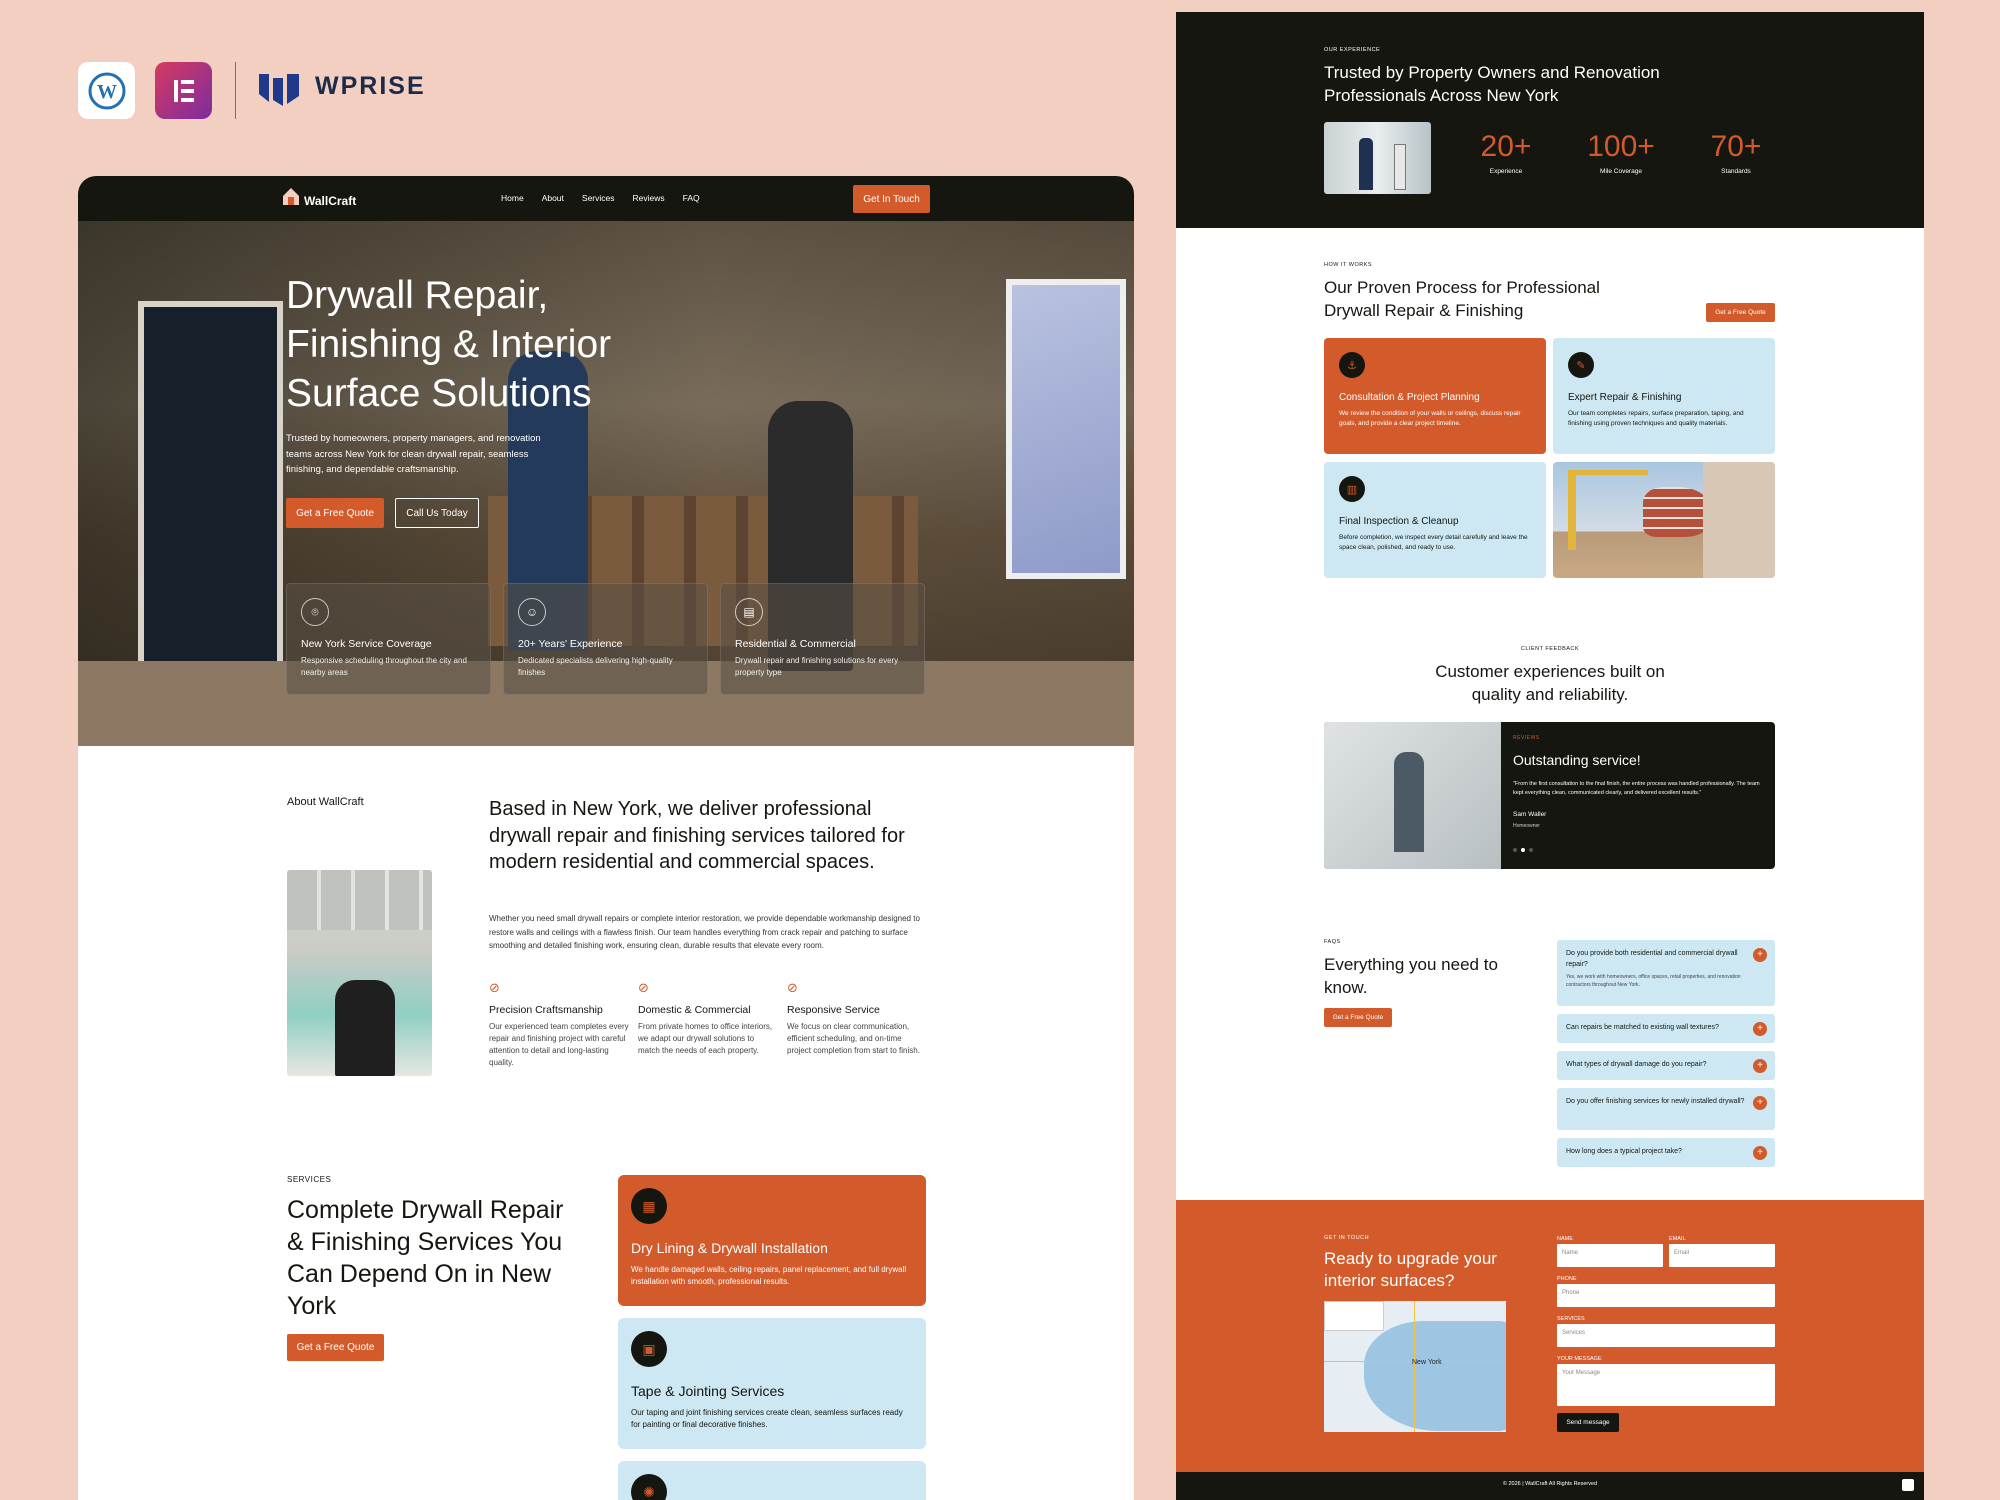 This screenshot has width=2000, height=1500. I want to click on stat-value: 20+, so click(1506, 146).